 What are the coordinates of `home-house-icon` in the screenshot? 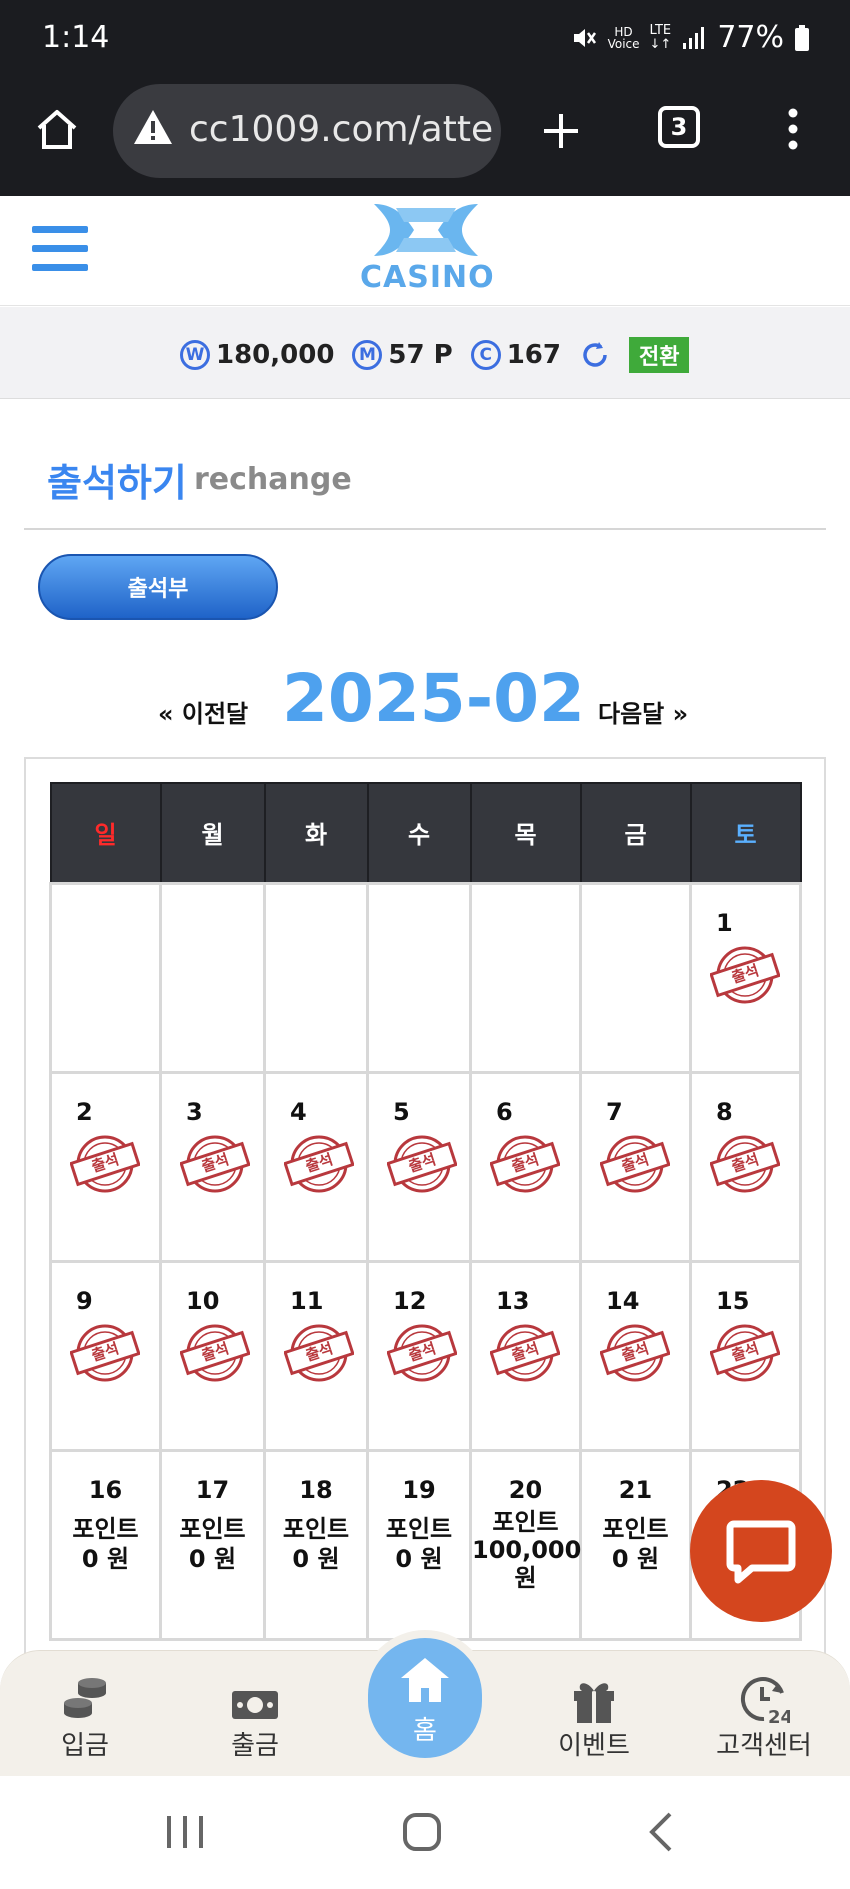 It's located at (425, 1680).